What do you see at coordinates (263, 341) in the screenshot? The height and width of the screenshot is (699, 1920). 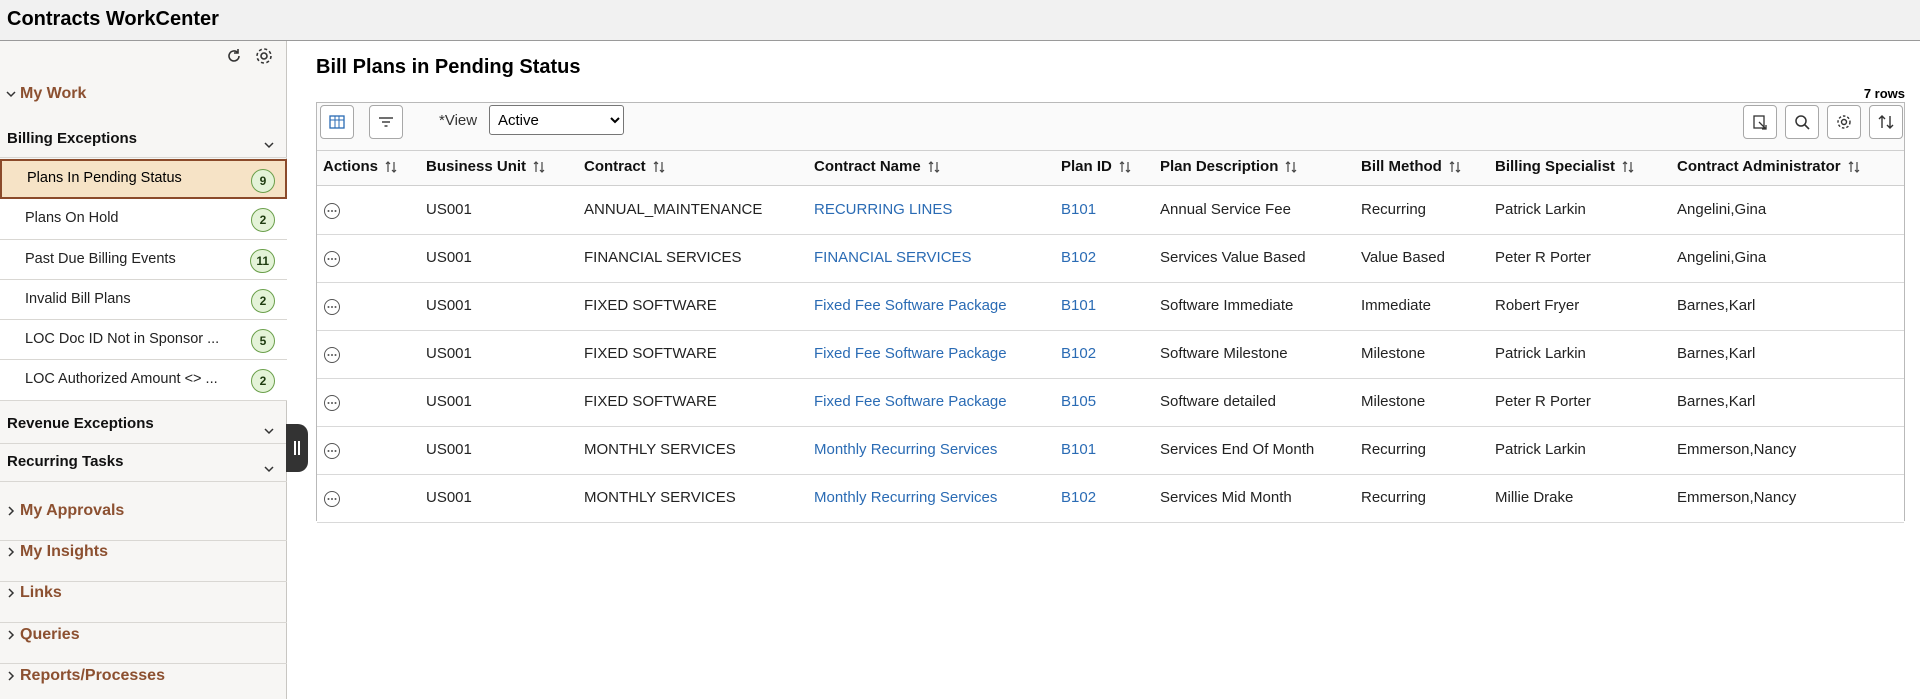 I see `count-badge: 5` at bounding box center [263, 341].